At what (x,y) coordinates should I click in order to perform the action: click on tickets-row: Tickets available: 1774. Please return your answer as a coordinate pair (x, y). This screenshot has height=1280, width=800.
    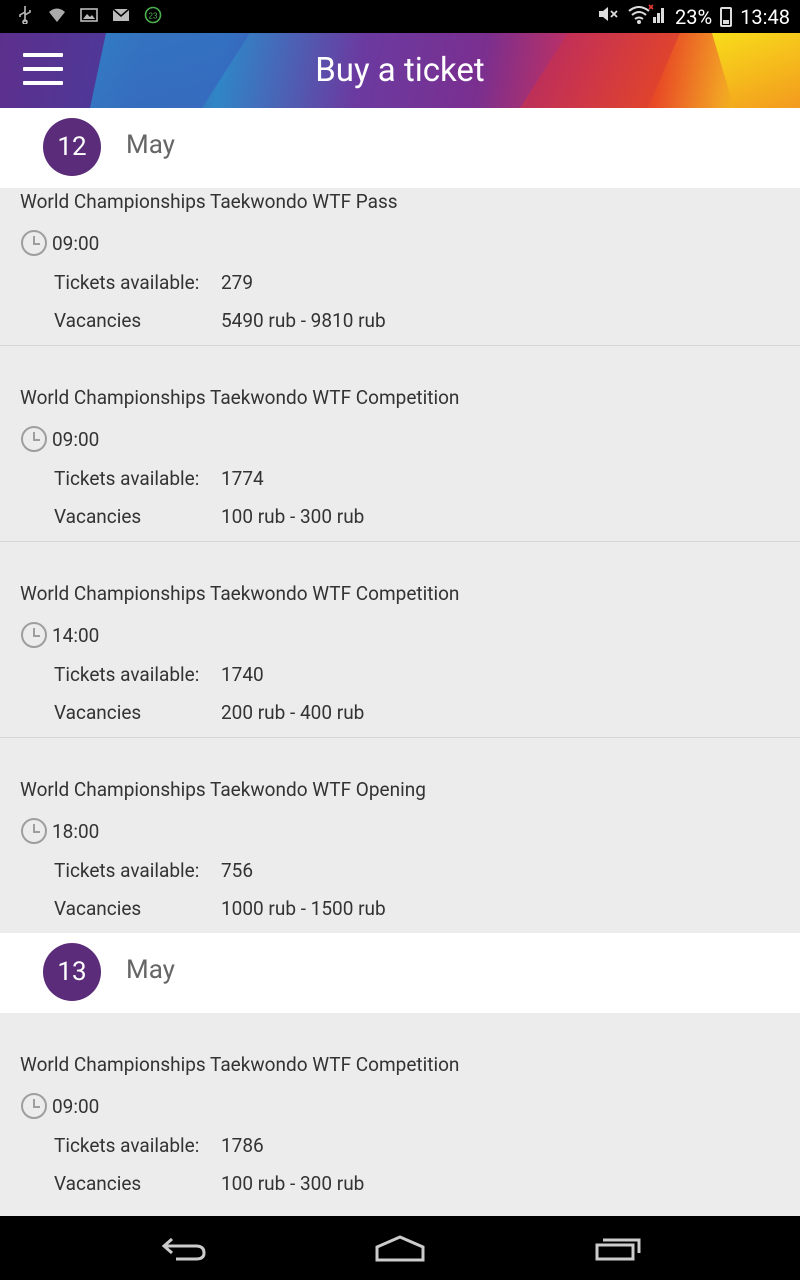
    Looking at the image, I should click on (159, 478).